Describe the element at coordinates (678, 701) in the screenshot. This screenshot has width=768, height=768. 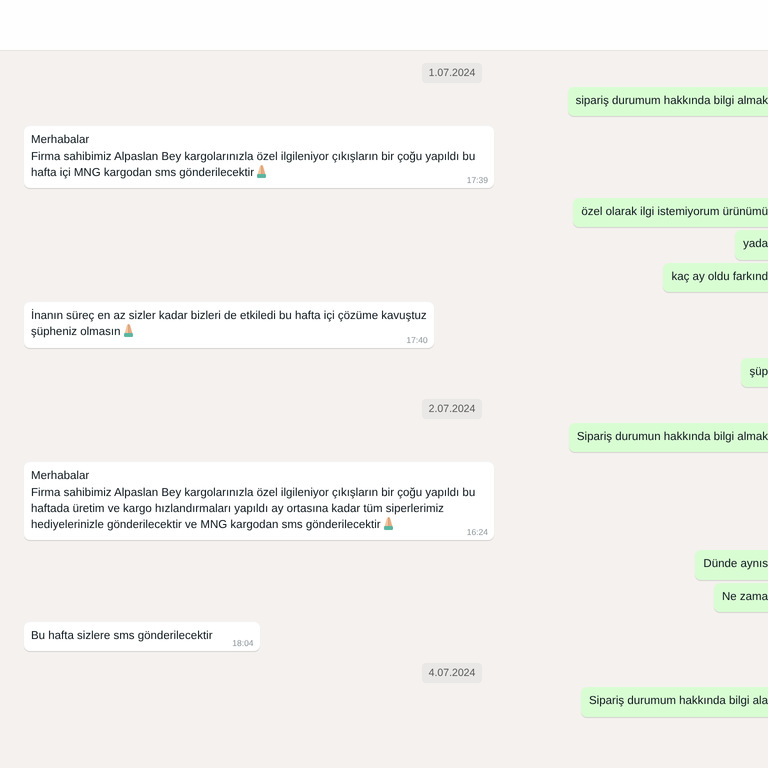
I see `message-text: Sipariş durumum hakkında bilgi ala` at that location.